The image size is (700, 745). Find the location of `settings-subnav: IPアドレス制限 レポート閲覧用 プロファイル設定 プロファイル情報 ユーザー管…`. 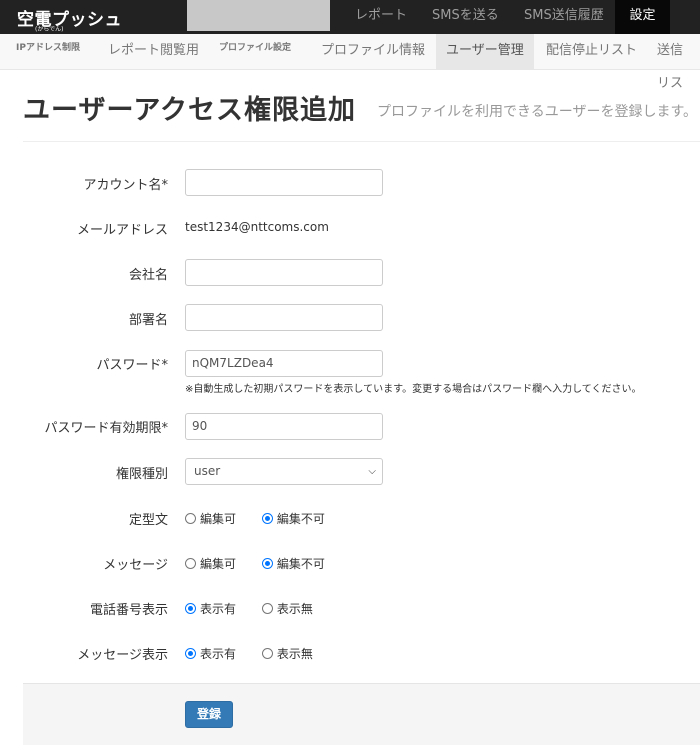

settings-subnav: IPアドレス制限 レポート閲覧用 プロファイル設定 プロファイル情報 ユーザー管… is located at coordinates (350, 62).